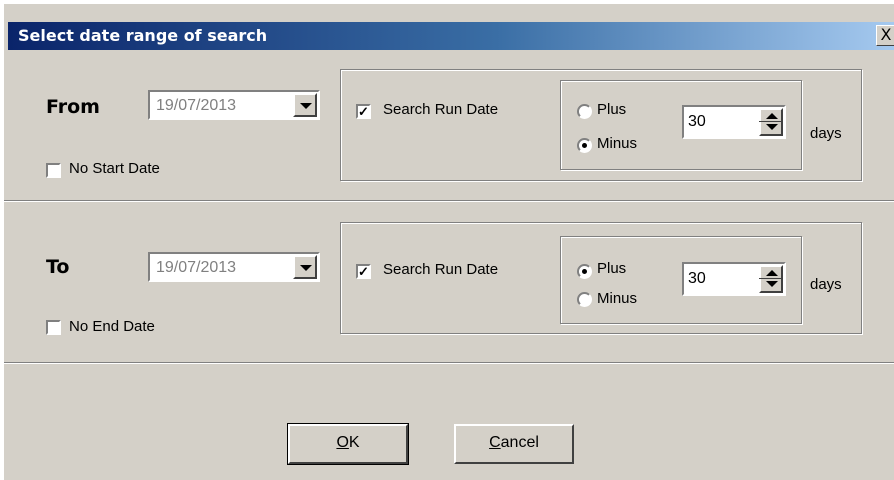 The height and width of the screenshot is (480, 894). I want to click on from-minus-radio, so click(584, 145).